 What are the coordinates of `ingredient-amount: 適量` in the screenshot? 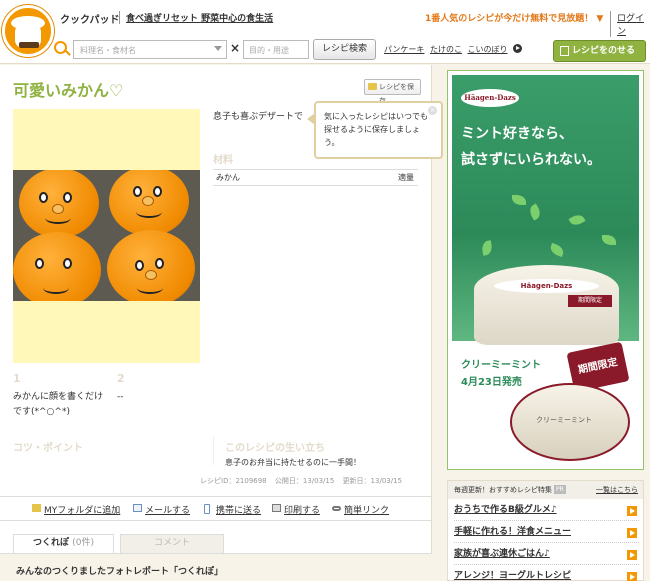 It's located at (406, 177).